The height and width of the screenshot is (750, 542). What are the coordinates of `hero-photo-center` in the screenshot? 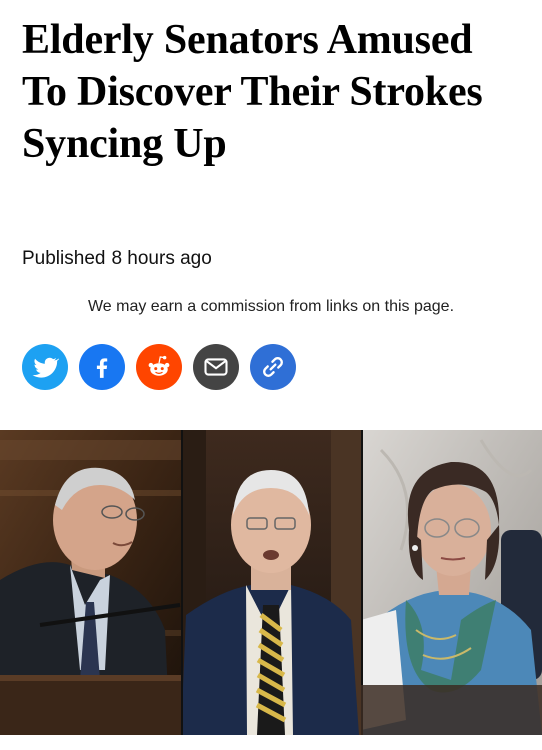 It's located at (271, 582).